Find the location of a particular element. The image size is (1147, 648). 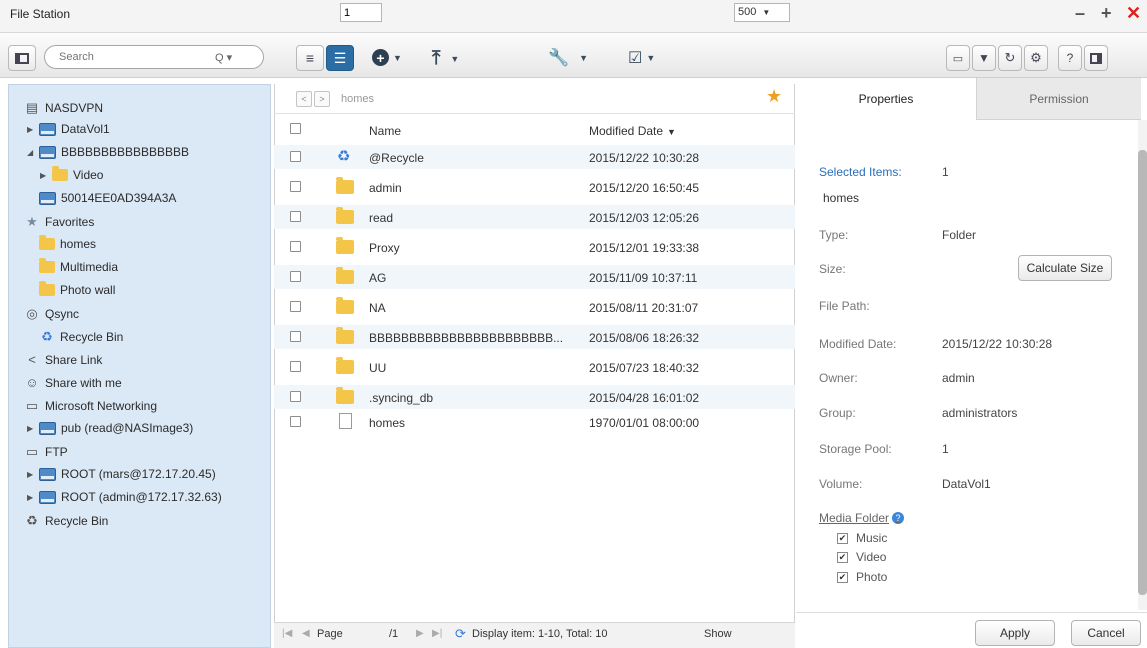

toggle-properties-button is located at coordinates (1096, 58).